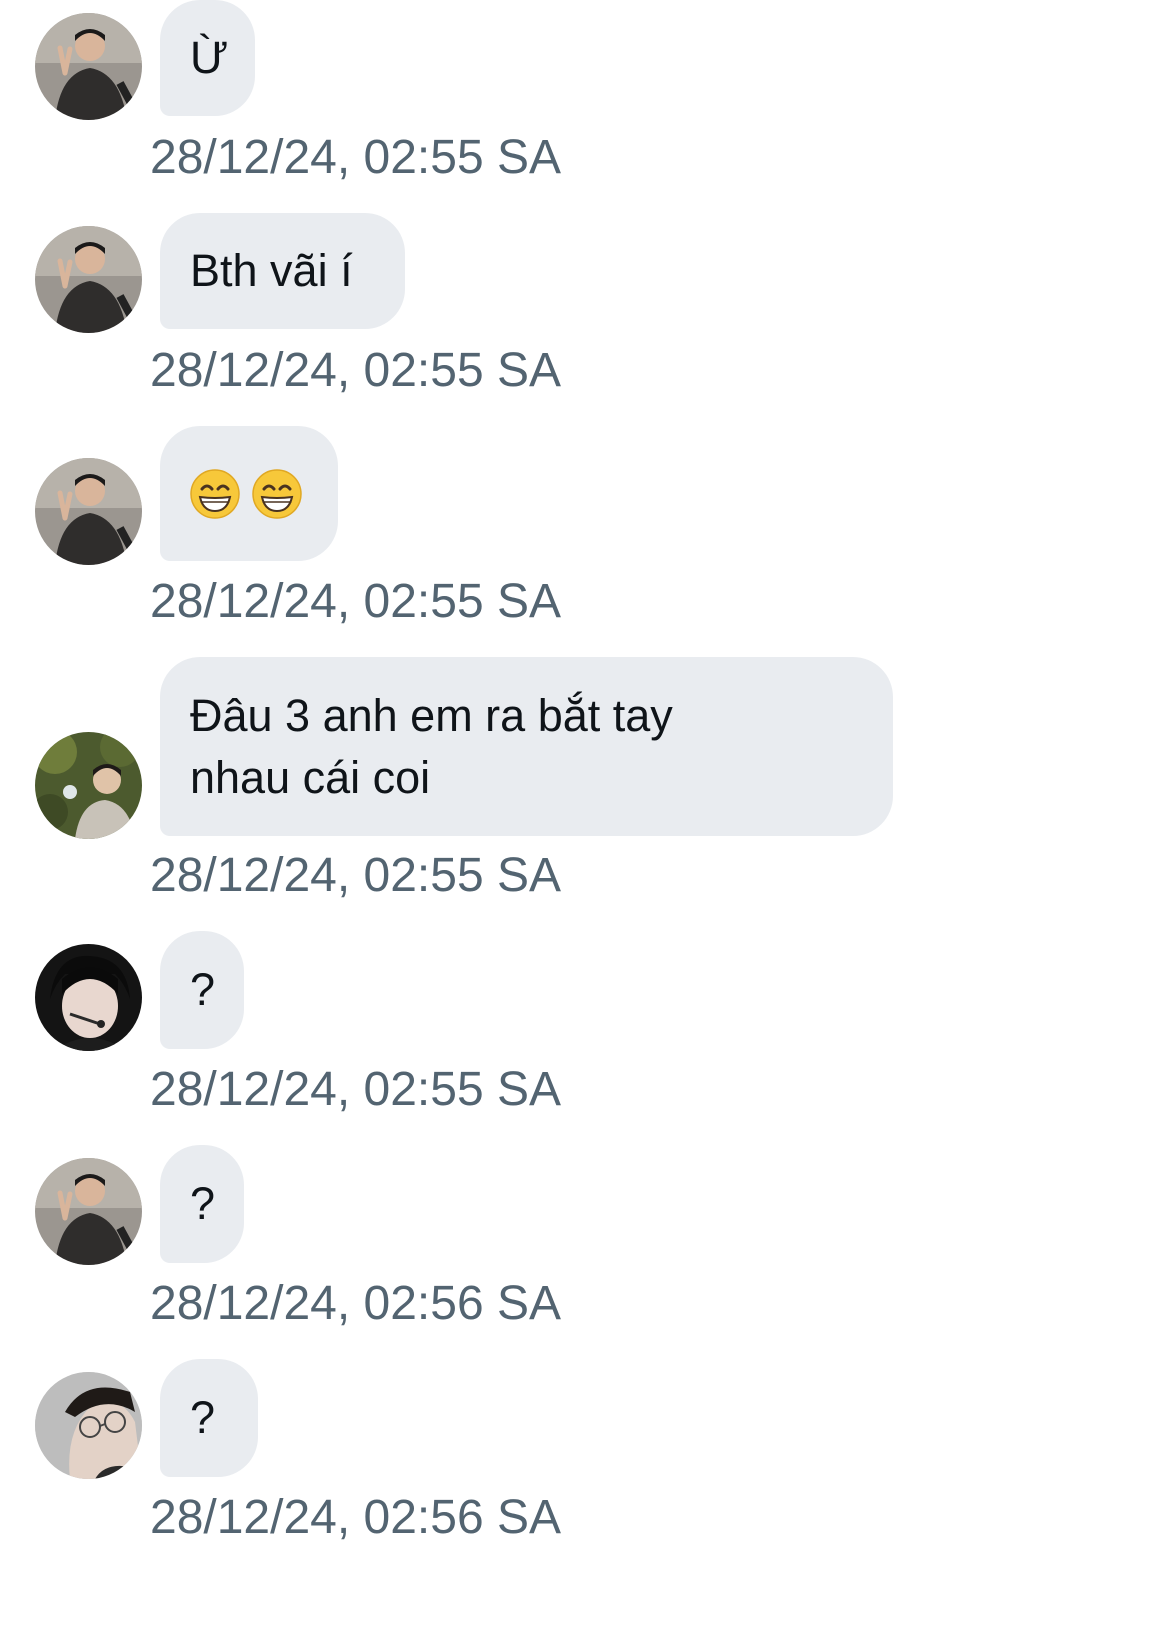 The width and height of the screenshot is (1170, 1629). I want to click on avatar-outdoor-person-image, so click(88, 785).